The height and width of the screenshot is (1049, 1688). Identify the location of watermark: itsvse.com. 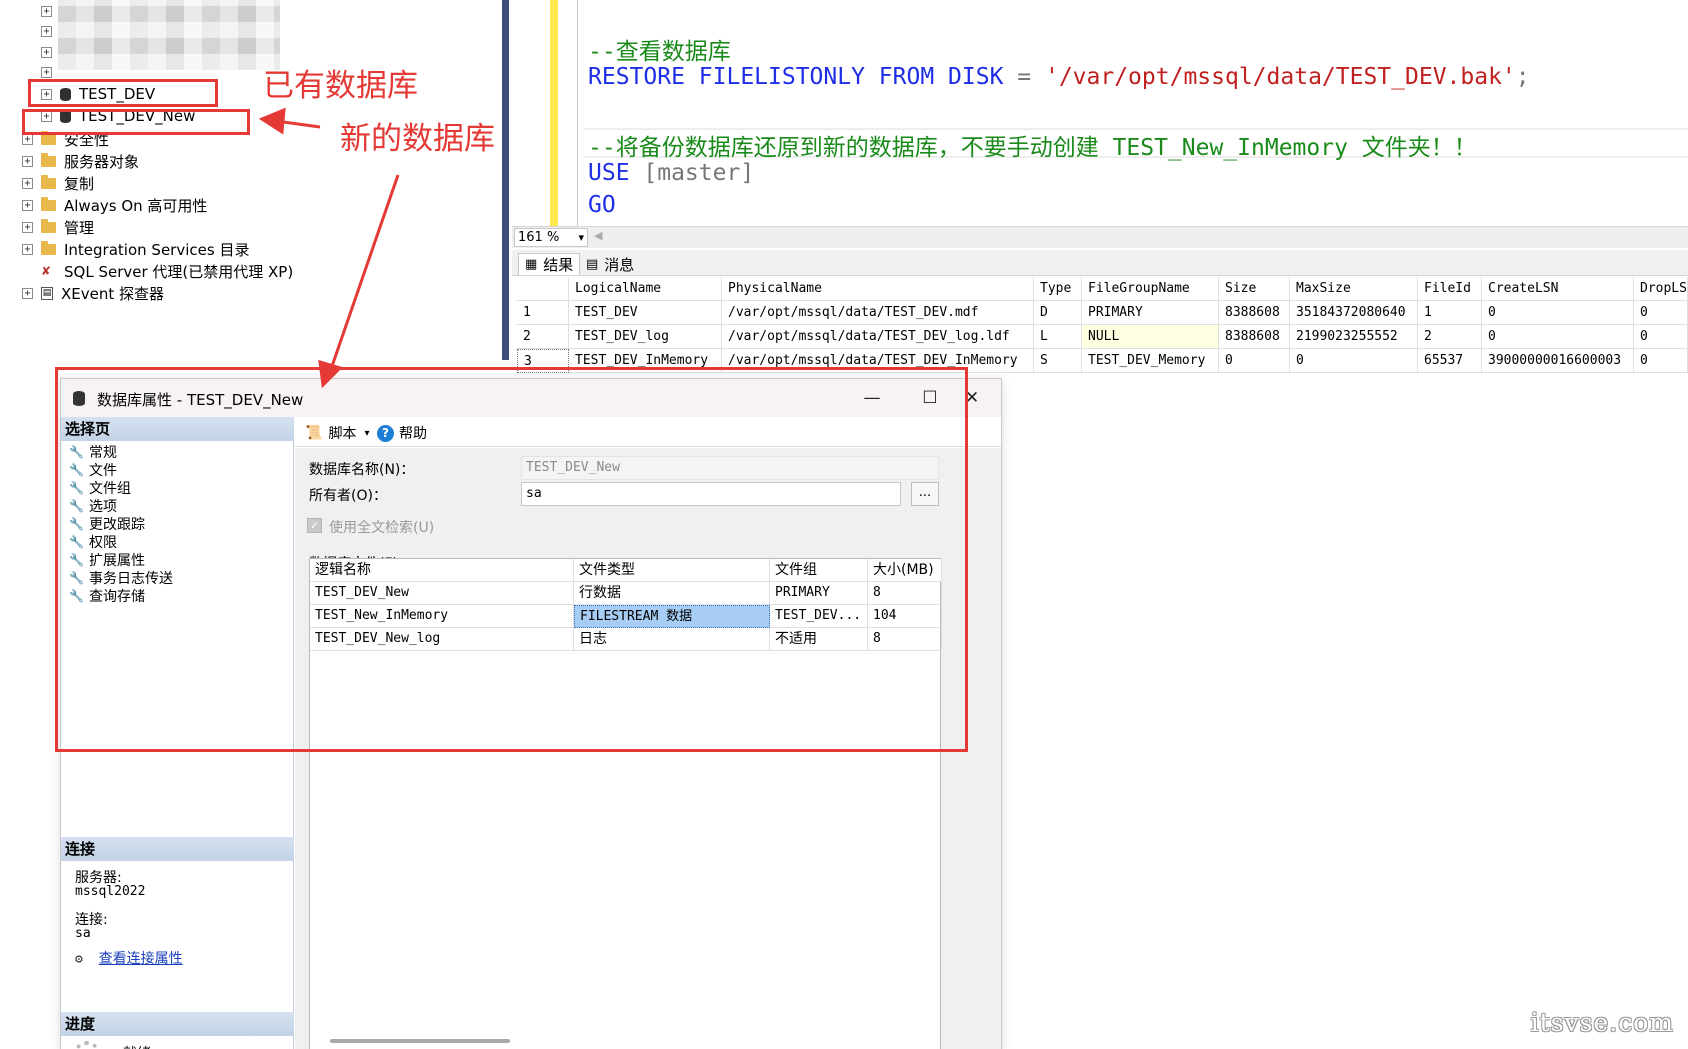
(1602, 1022).